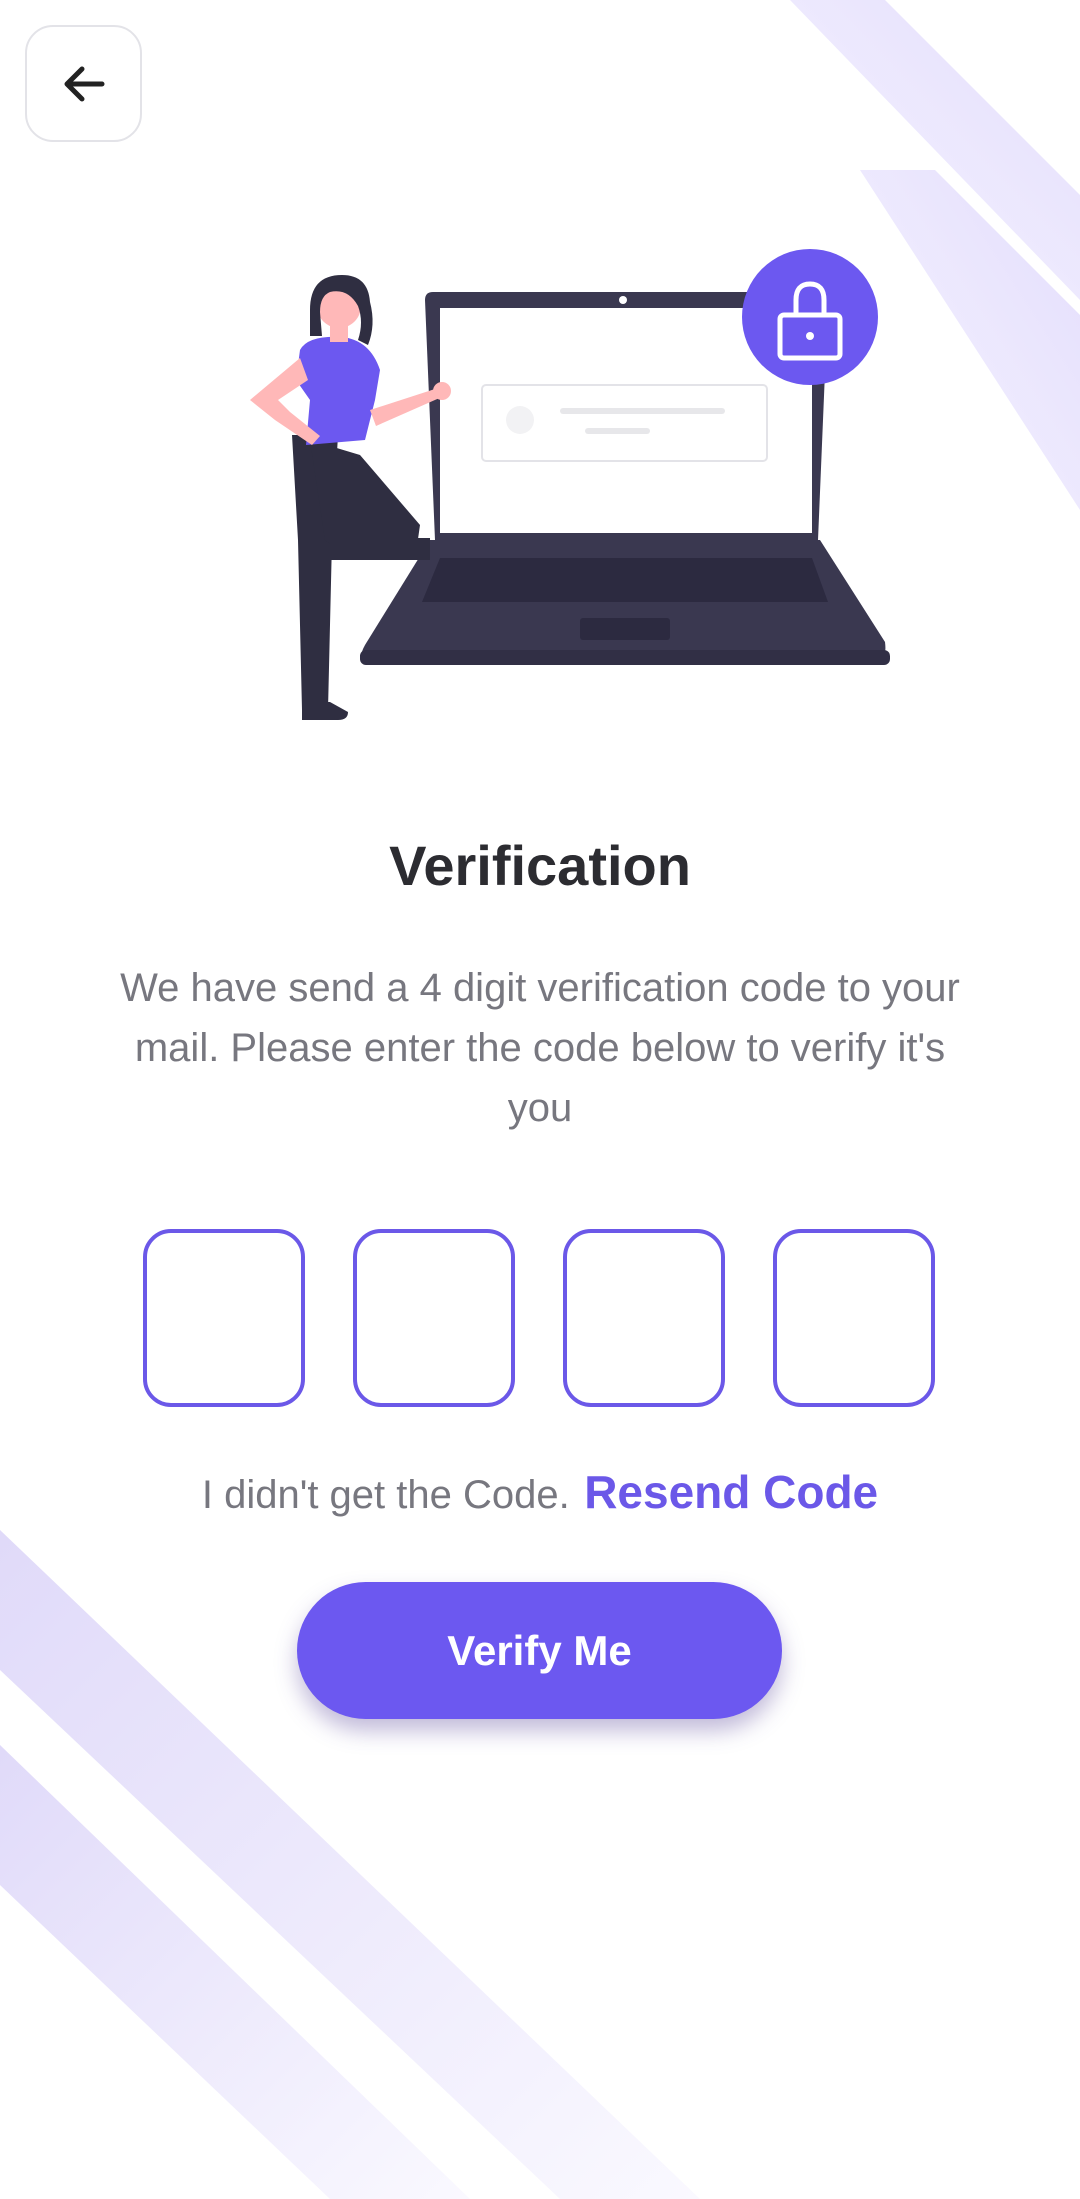 This screenshot has height=2199, width=1080. Describe the element at coordinates (810, 317) in the screenshot. I see `lock-icon` at that location.